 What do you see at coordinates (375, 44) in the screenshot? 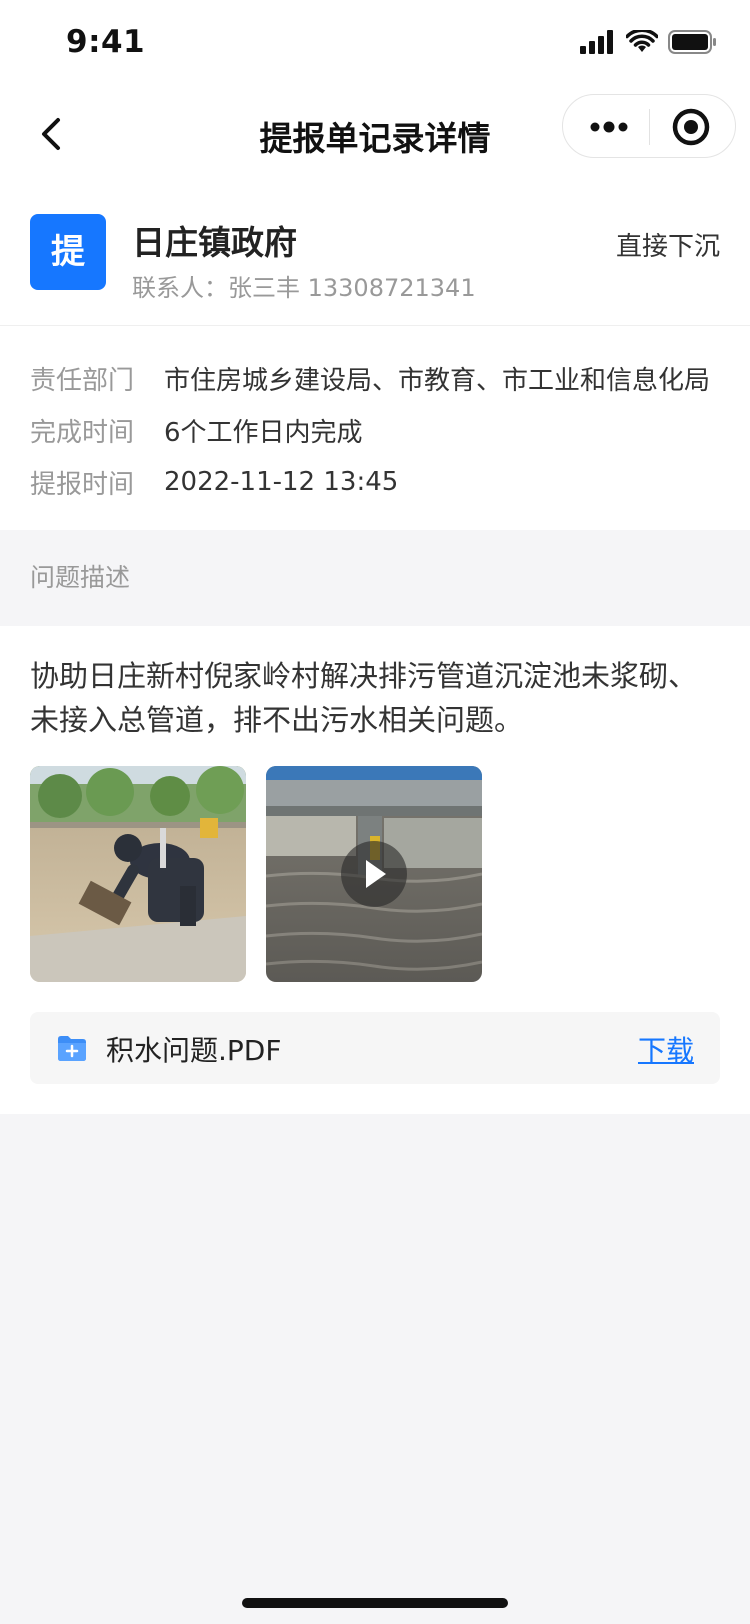
I see `status-bar: 9:41` at bounding box center [375, 44].